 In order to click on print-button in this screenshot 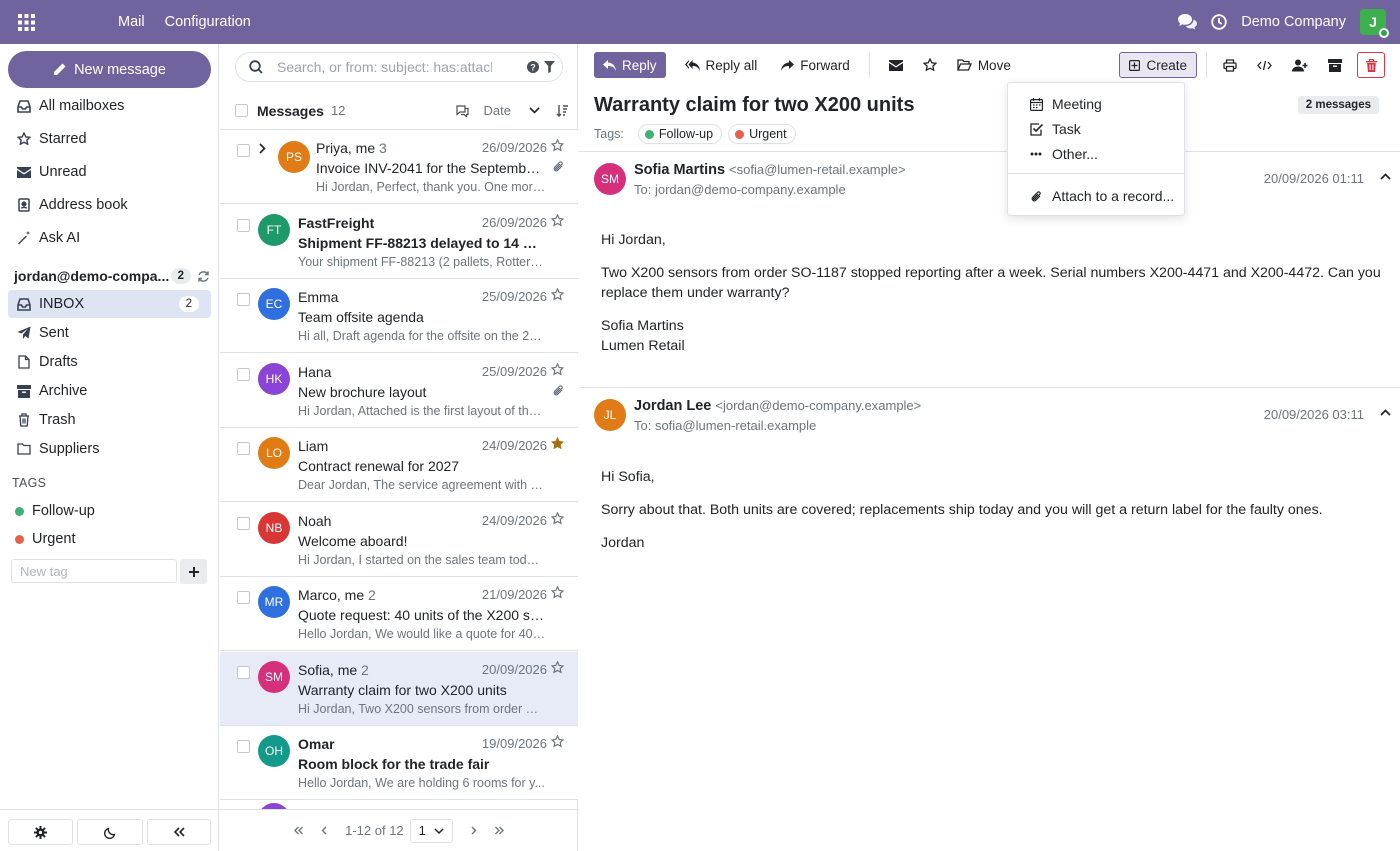, I will do `click(1230, 65)`.